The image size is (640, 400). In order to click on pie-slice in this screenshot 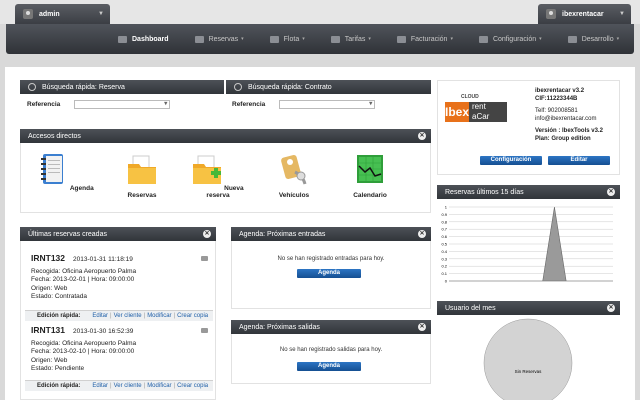, I will do `click(528, 359)`.